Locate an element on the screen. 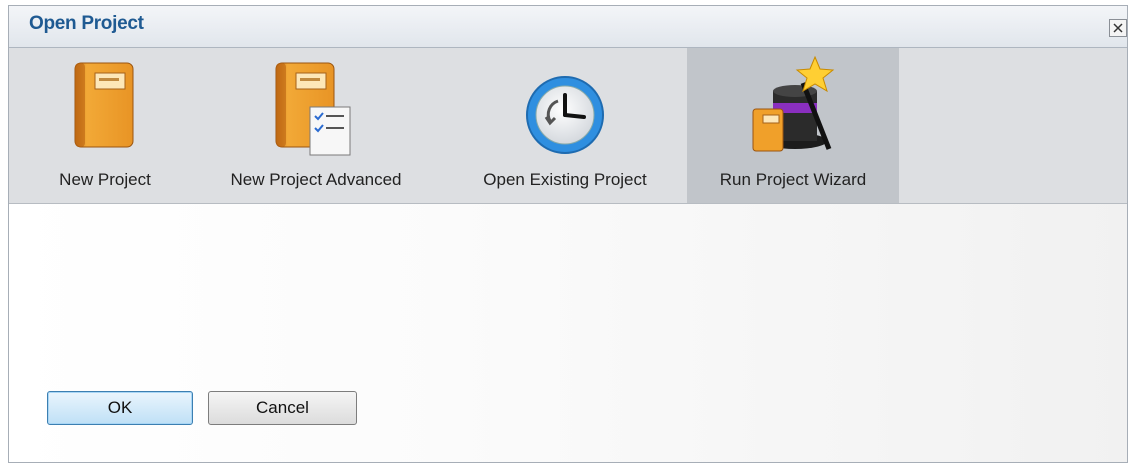 This screenshot has height=466, width=1132. close-icon is located at coordinates (1118, 28).